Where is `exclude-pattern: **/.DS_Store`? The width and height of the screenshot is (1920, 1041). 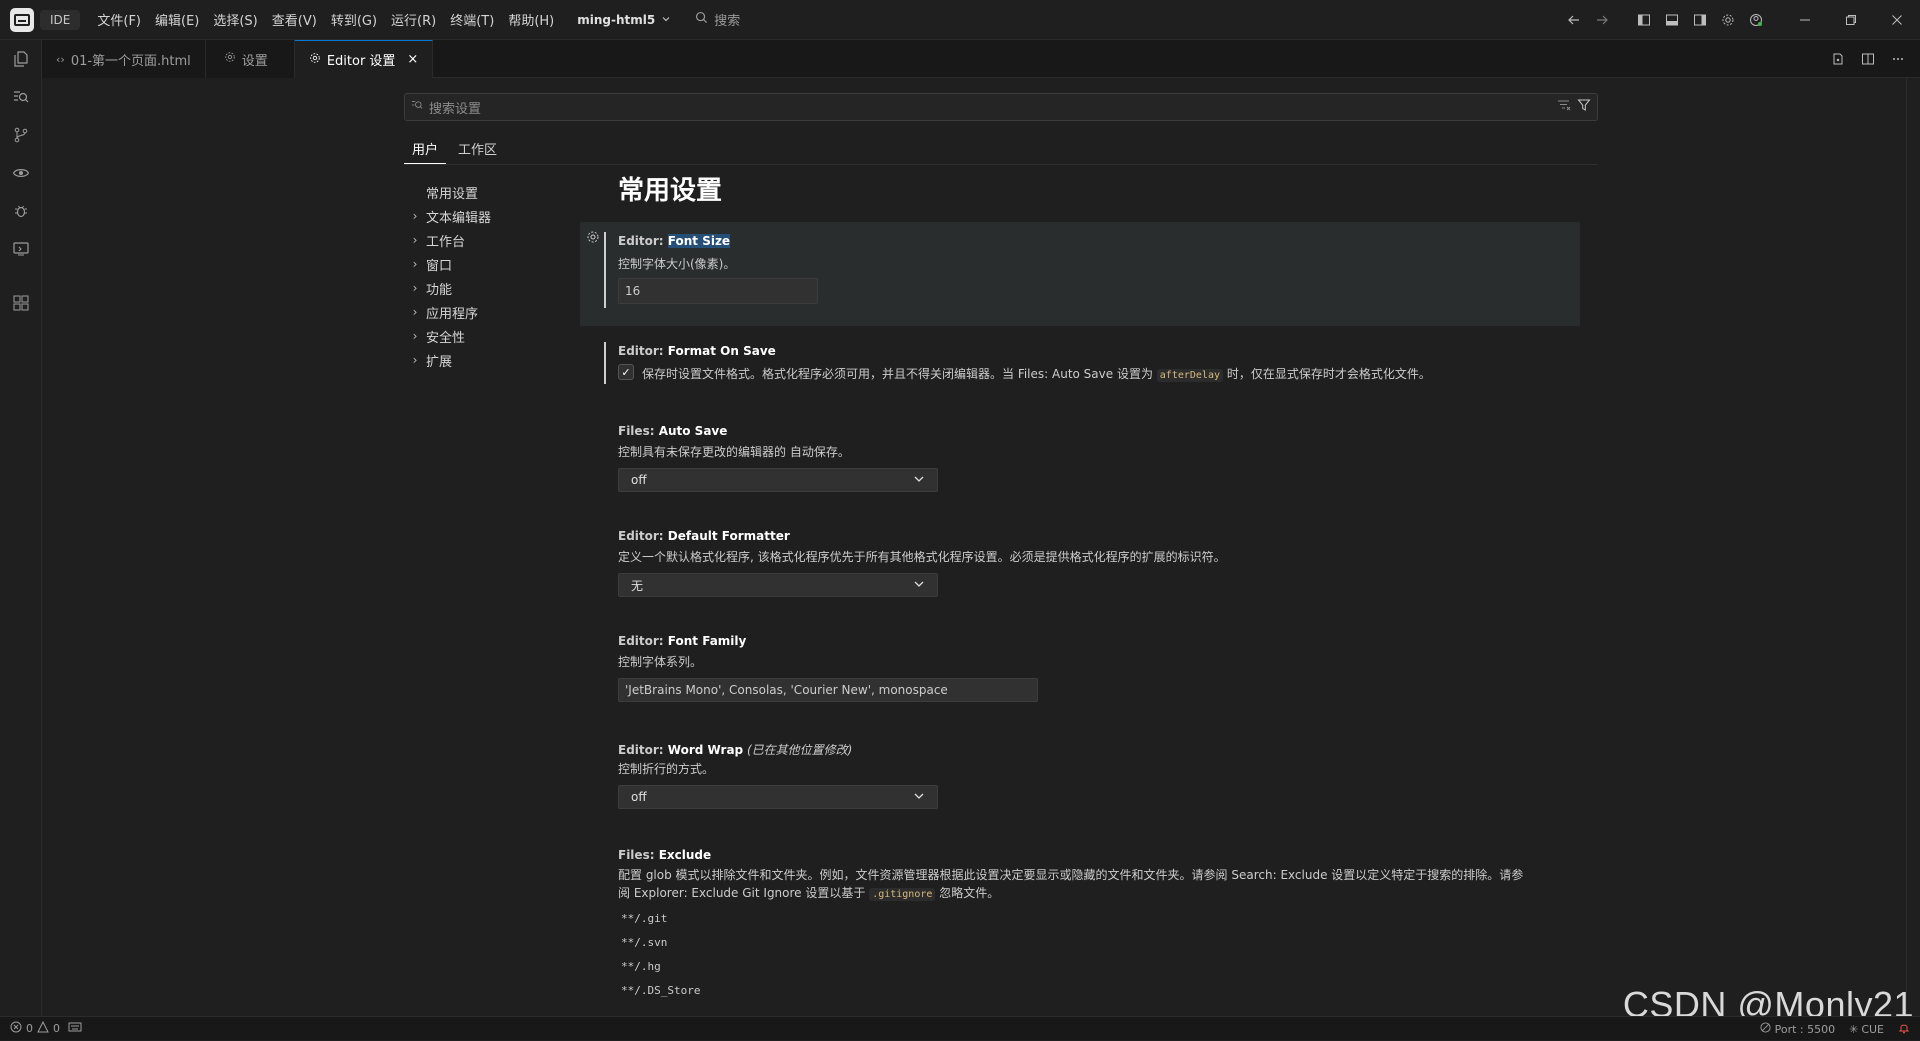
exclude-pattern: **/.DS_Store is located at coordinates (660, 990).